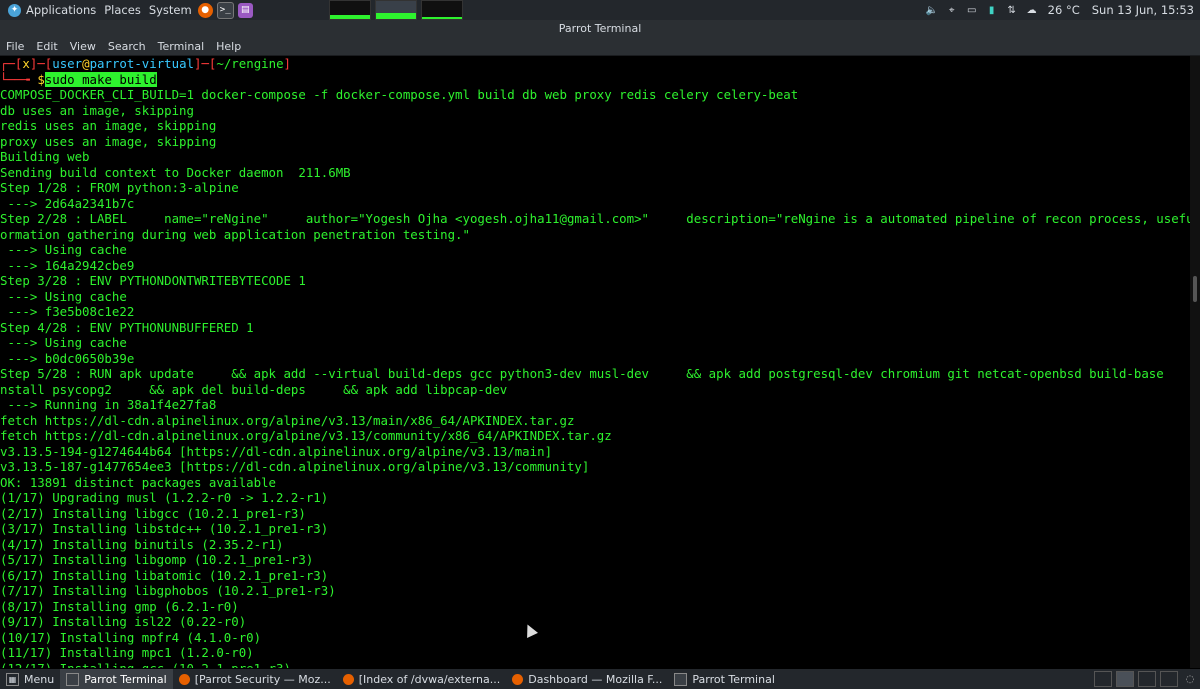  Describe the element at coordinates (26, 63) in the screenshot. I see `prompt-status: x` at that location.